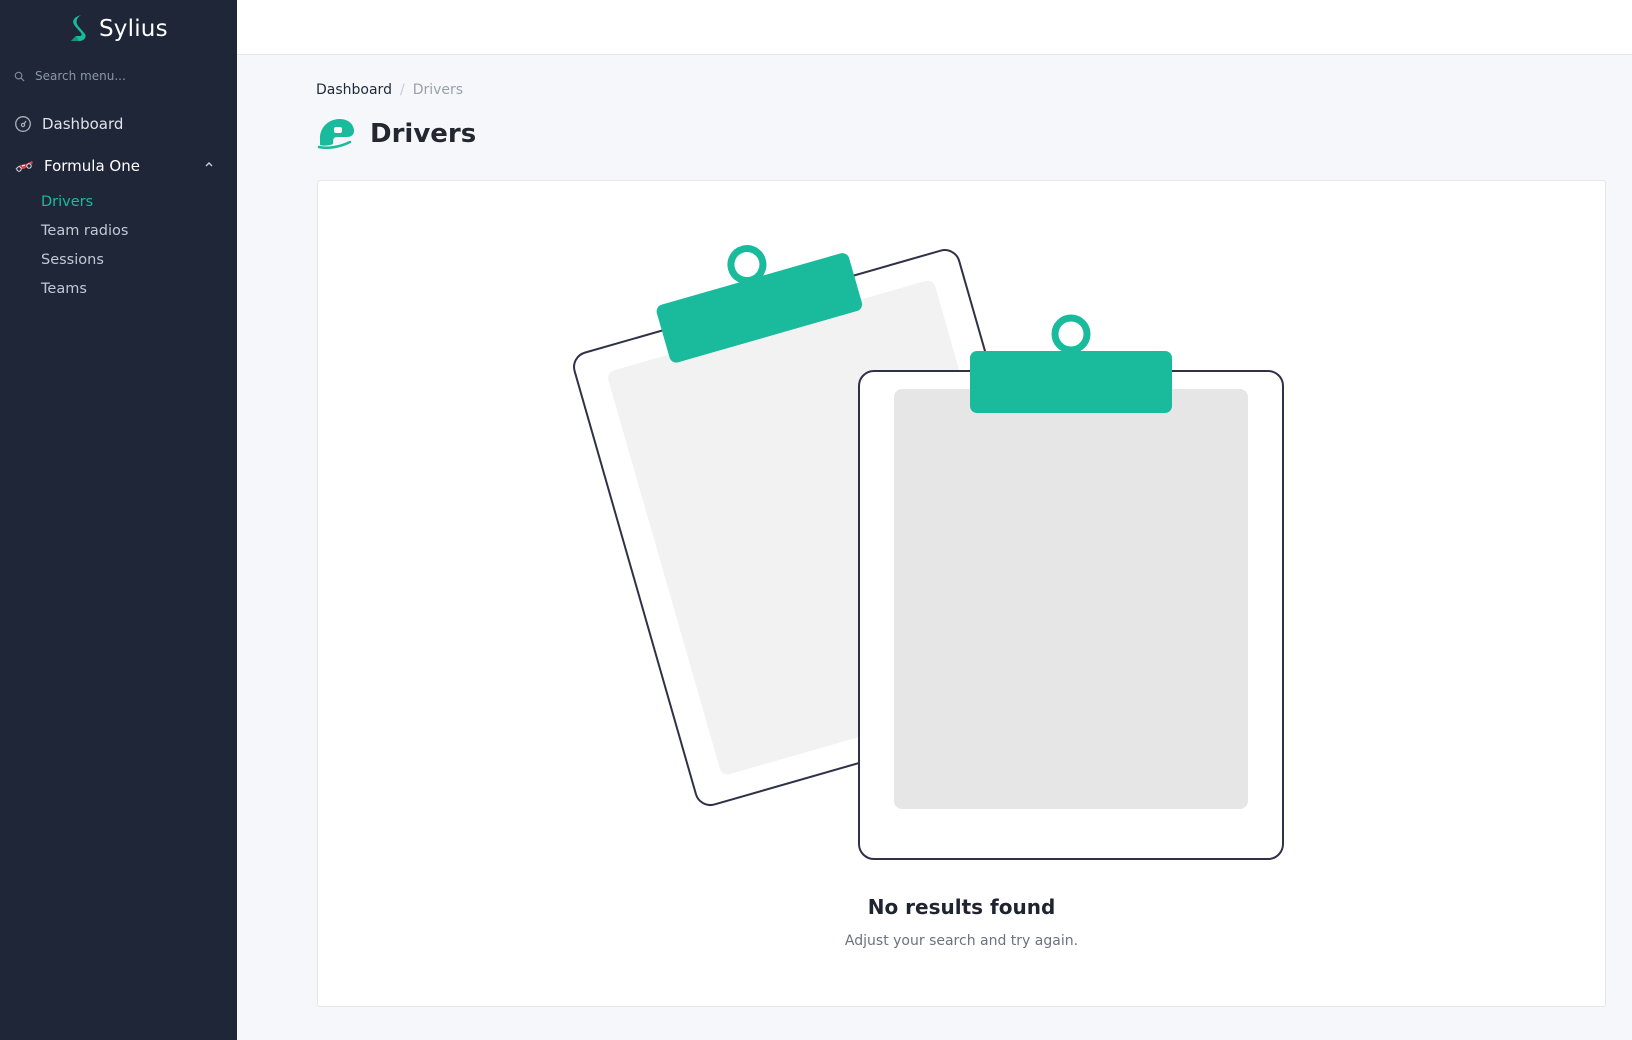  Describe the element at coordinates (934, 27) in the screenshot. I see `top-bar` at that location.